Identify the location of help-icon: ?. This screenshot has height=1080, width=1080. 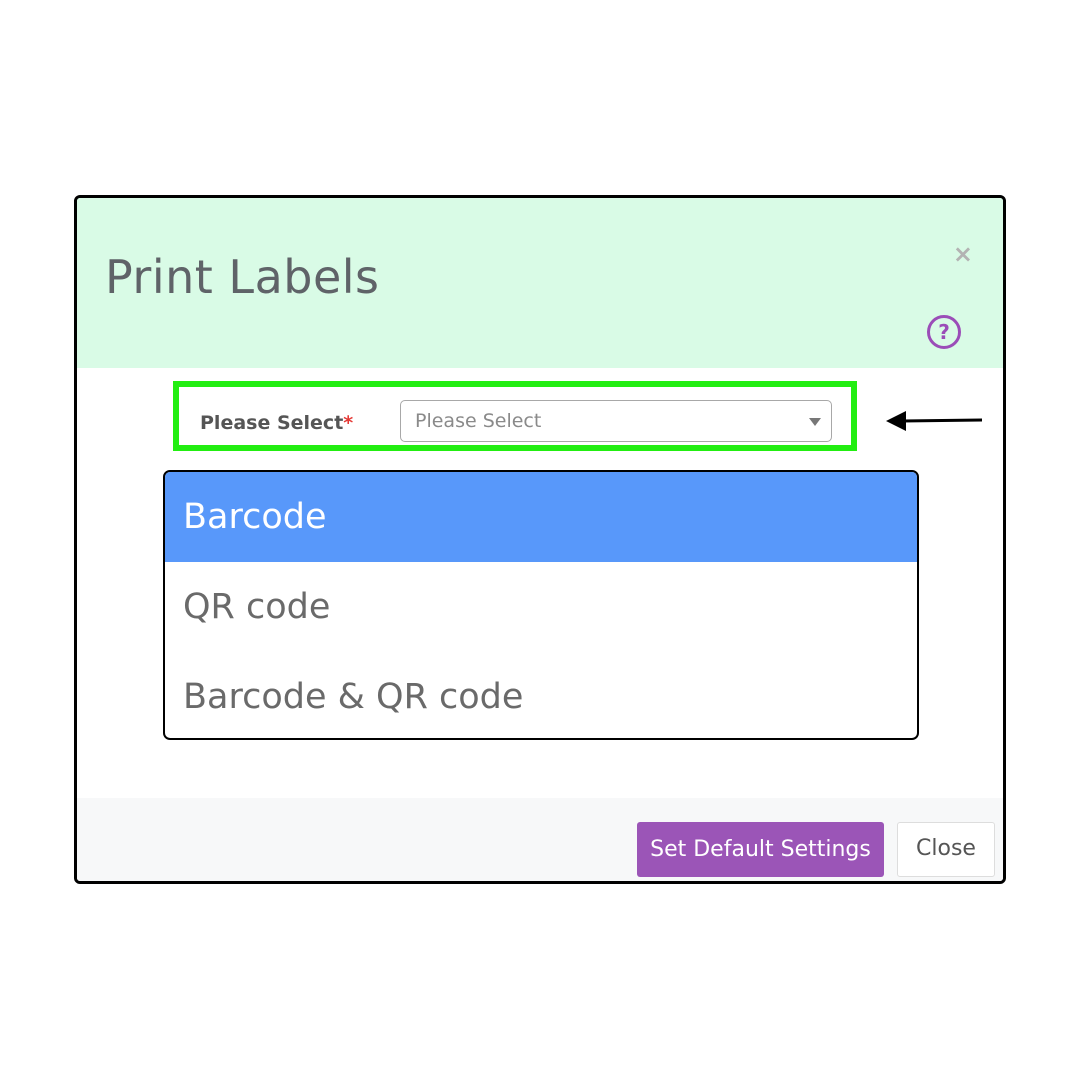
(944, 332).